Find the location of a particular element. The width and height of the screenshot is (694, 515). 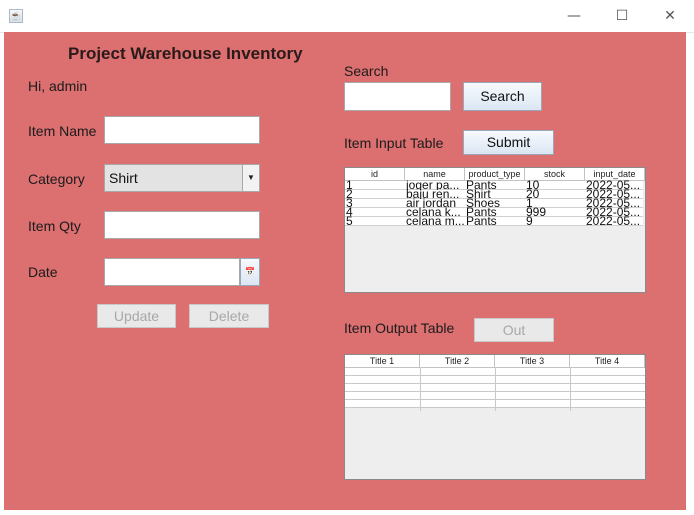

item-qty-field is located at coordinates (182, 225).